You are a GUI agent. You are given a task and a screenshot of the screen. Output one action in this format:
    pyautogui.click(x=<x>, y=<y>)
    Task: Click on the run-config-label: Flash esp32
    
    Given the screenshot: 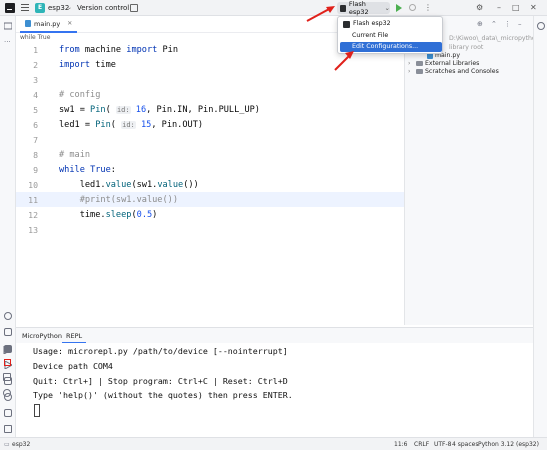 What is the action you would take?
    pyautogui.click(x=358, y=8)
    